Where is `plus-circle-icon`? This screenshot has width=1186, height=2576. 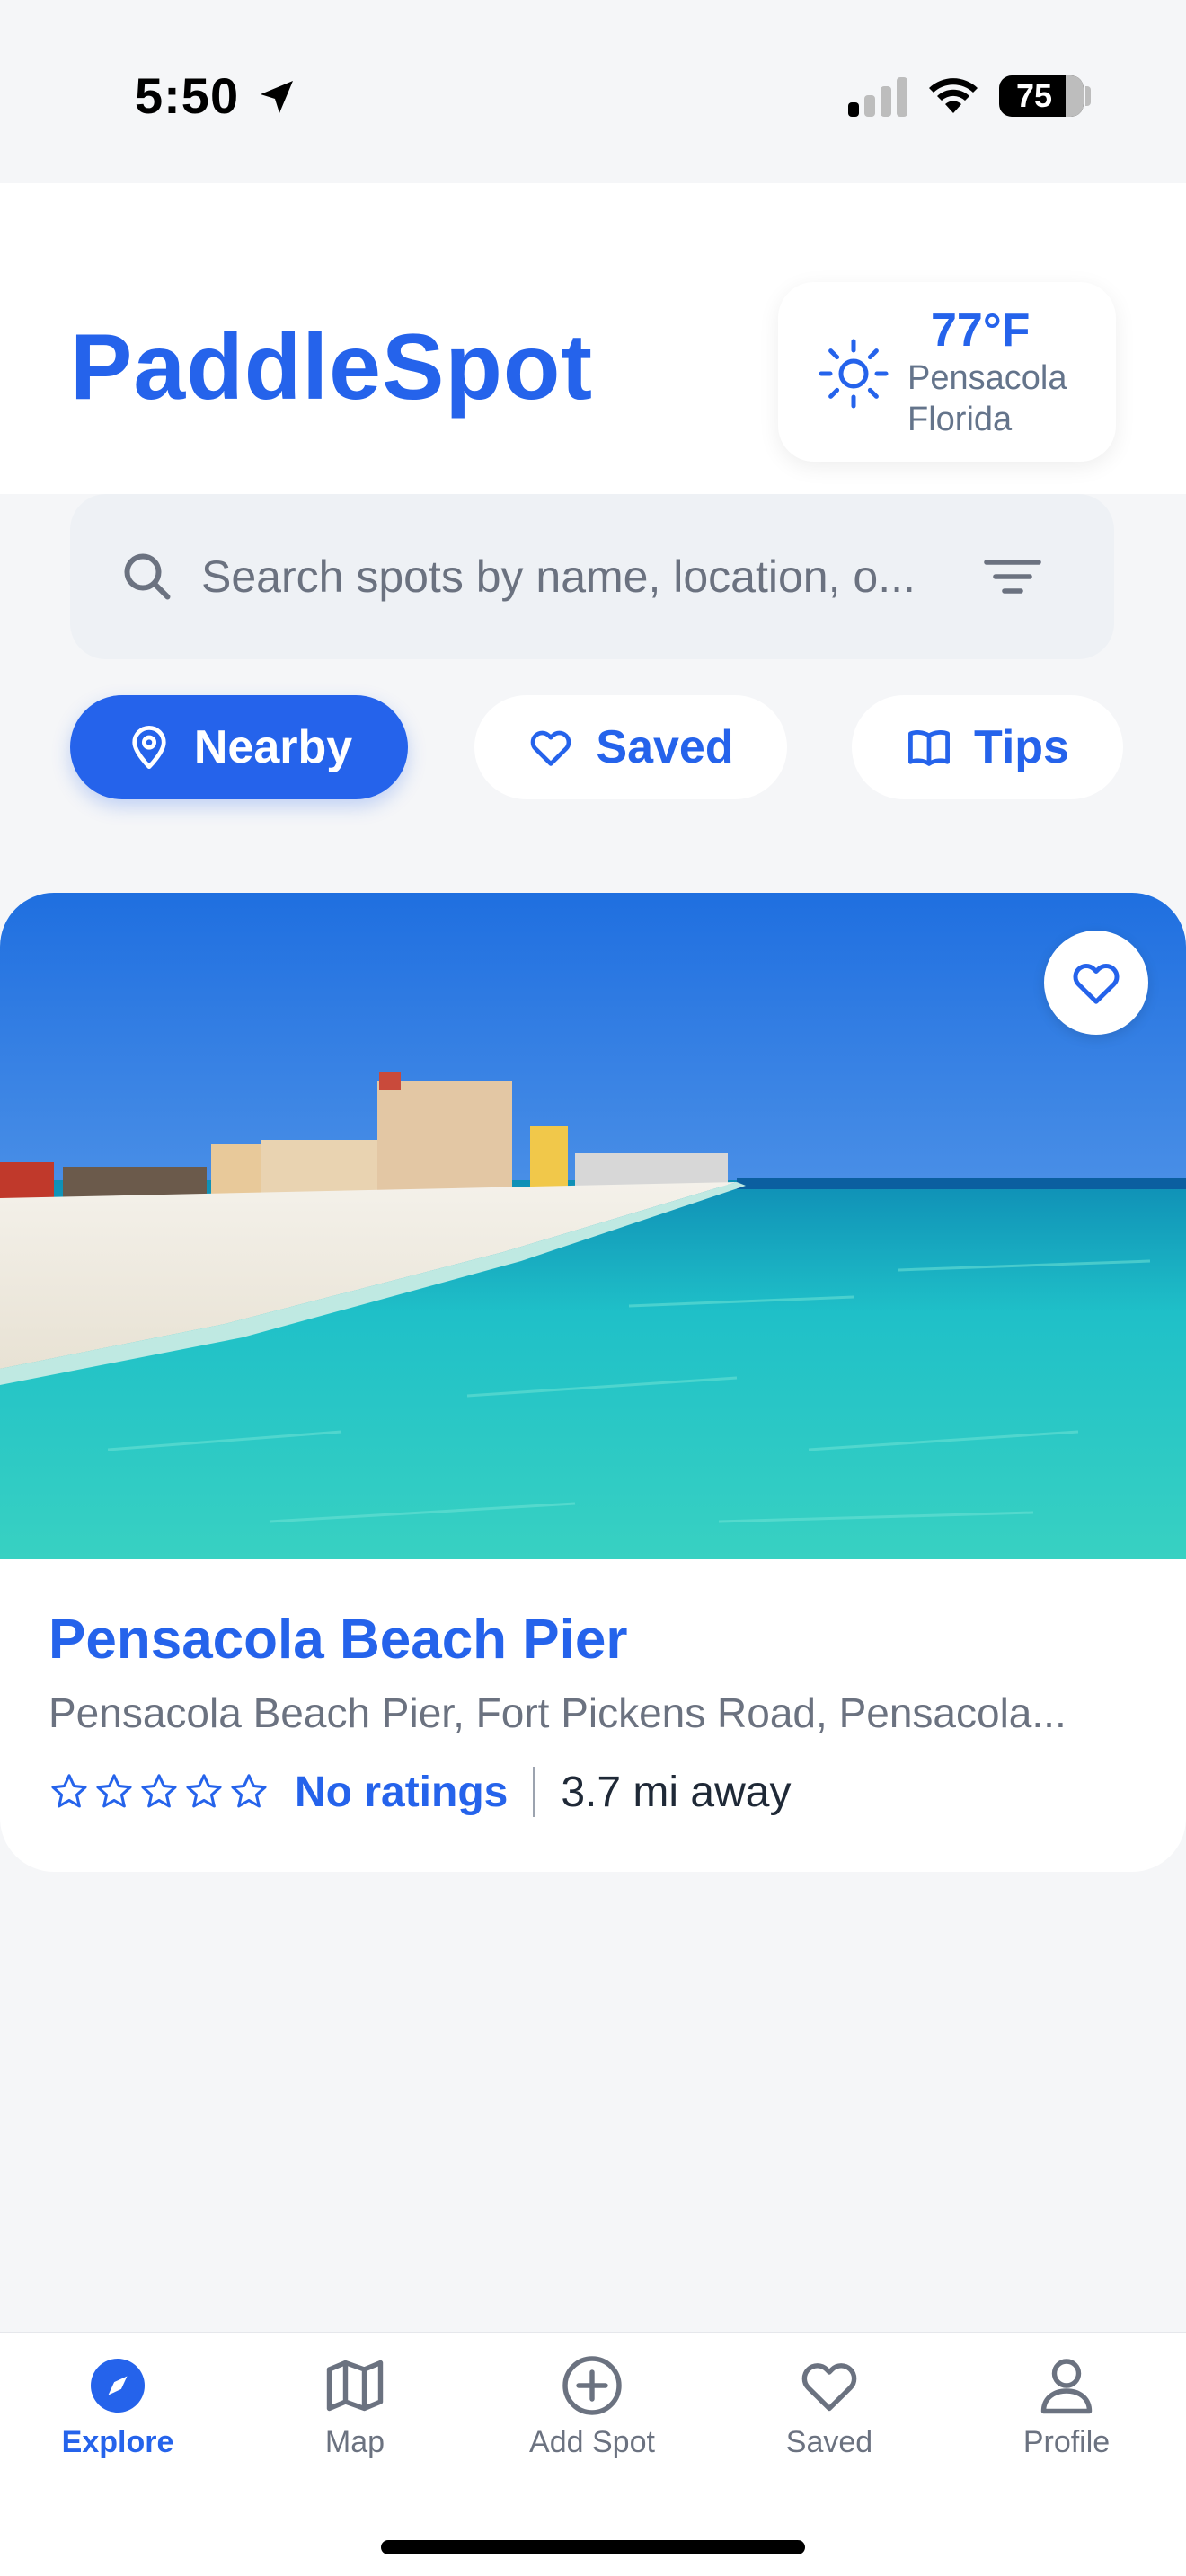
plus-circle-icon is located at coordinates (592, 2385).